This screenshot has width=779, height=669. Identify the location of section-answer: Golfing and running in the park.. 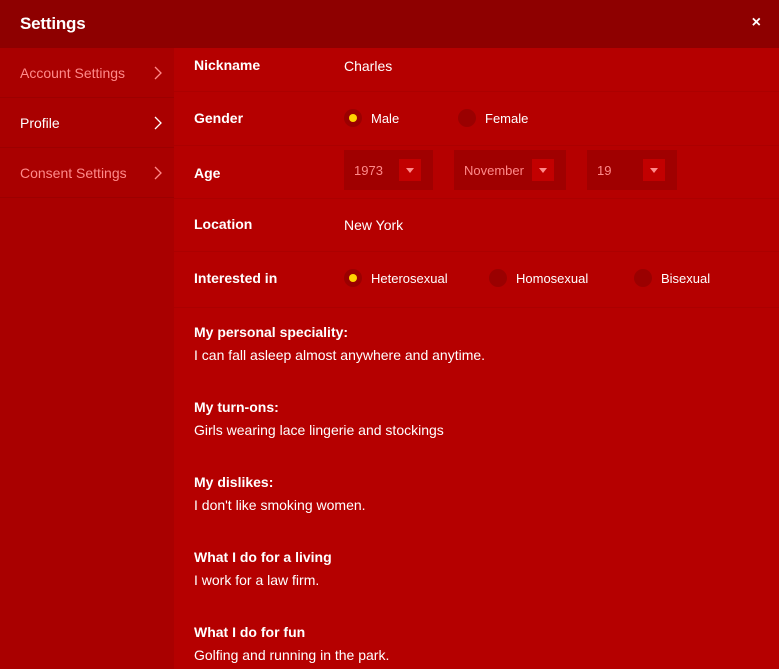
(479, 655).